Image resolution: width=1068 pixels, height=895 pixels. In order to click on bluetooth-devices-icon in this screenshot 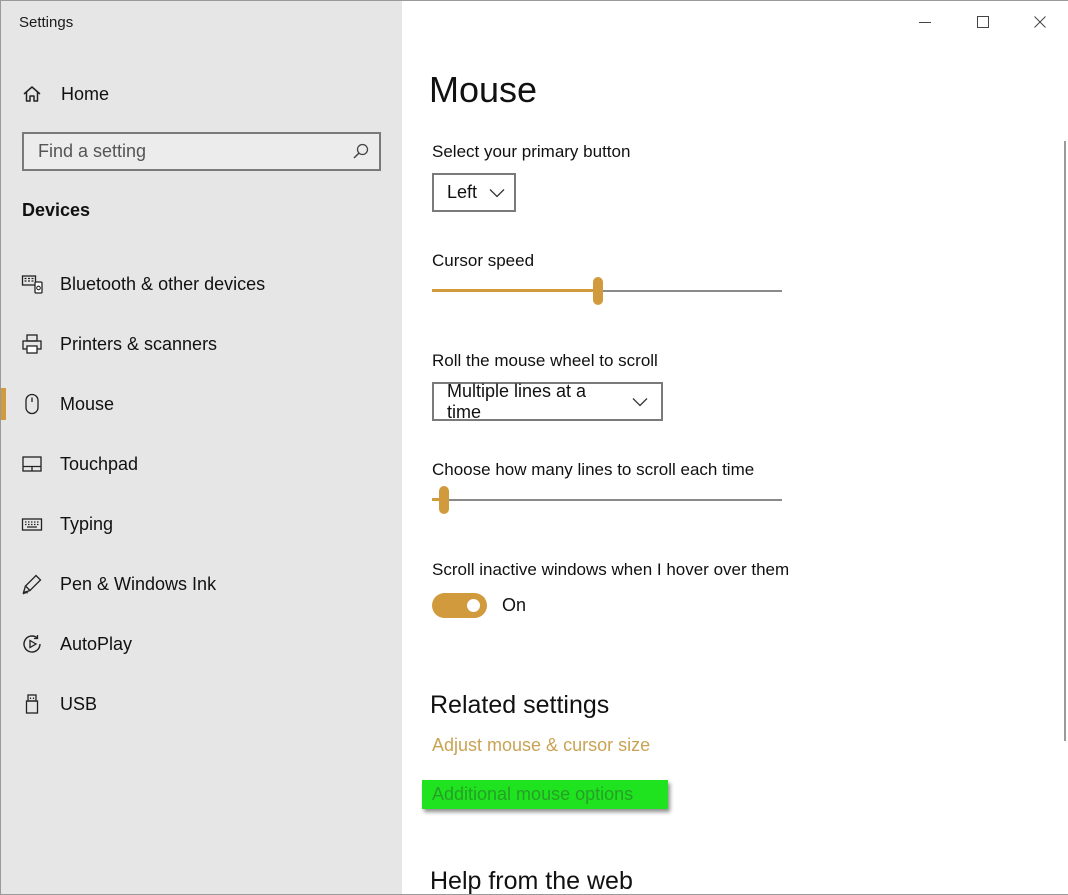, I will do `click(32, 284)`.